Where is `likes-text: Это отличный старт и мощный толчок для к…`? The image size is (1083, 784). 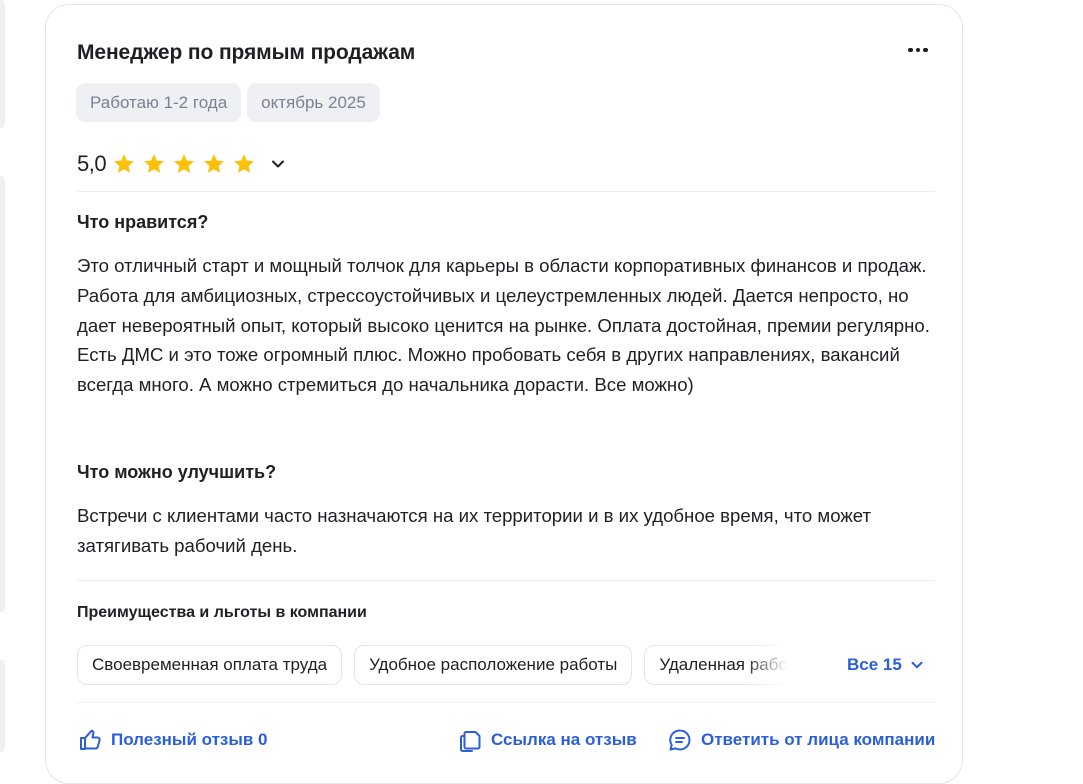 likes-text: Это отличный старт и мощный толчок для к… is located at coordinates (503, 325).